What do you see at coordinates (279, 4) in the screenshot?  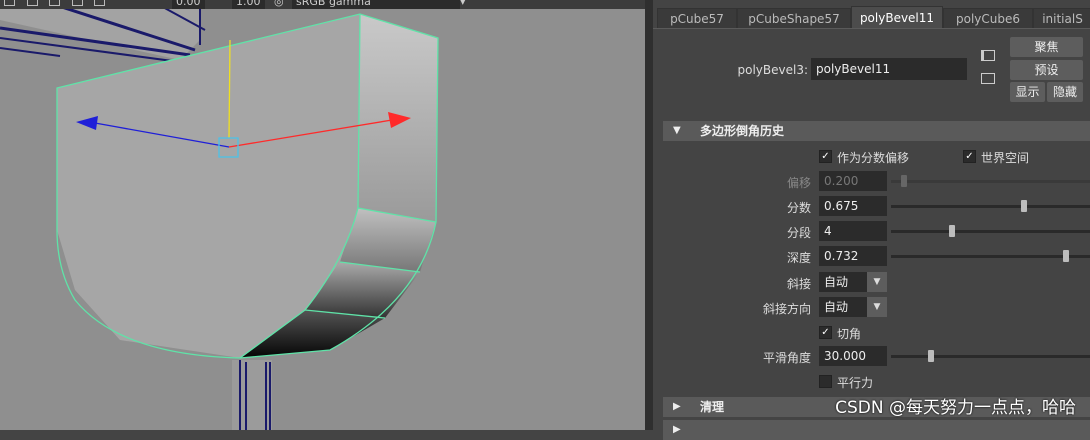 I see `colorspace-icon: ◎` at bounding box center [279, 4].